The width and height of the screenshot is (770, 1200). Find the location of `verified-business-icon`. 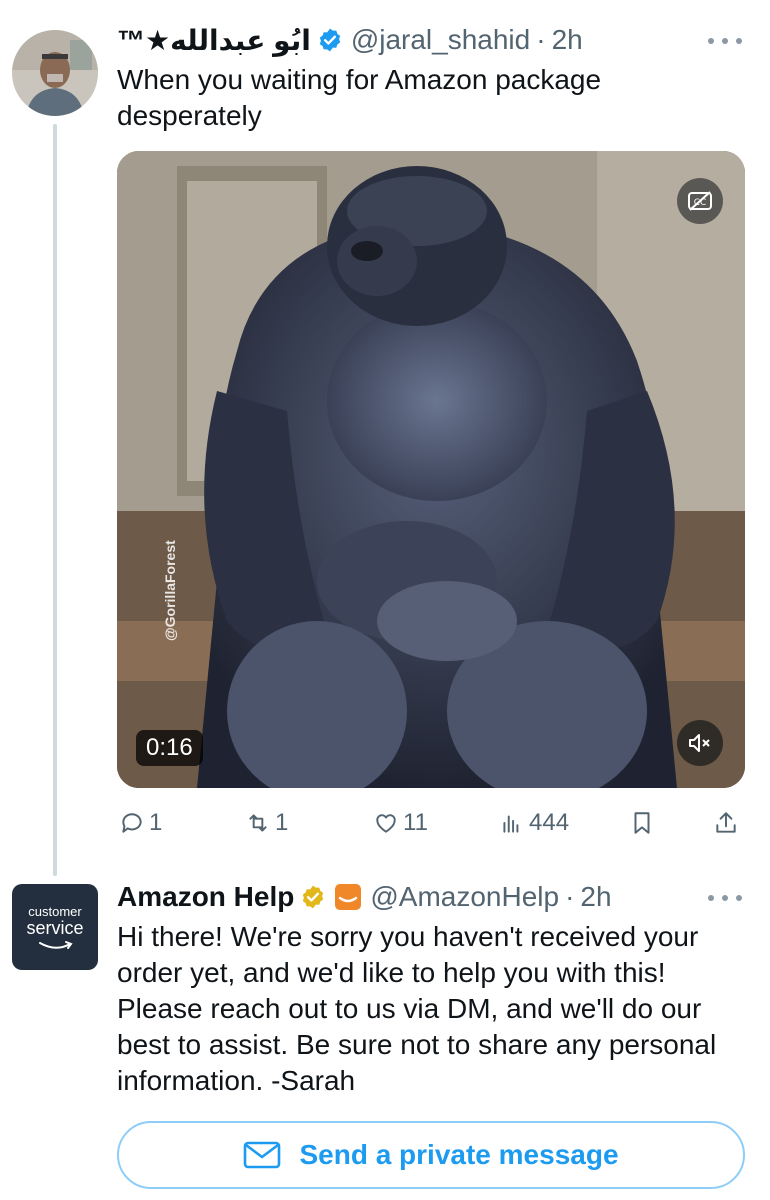

verified-business-icon is located at coordinates (313, 897).